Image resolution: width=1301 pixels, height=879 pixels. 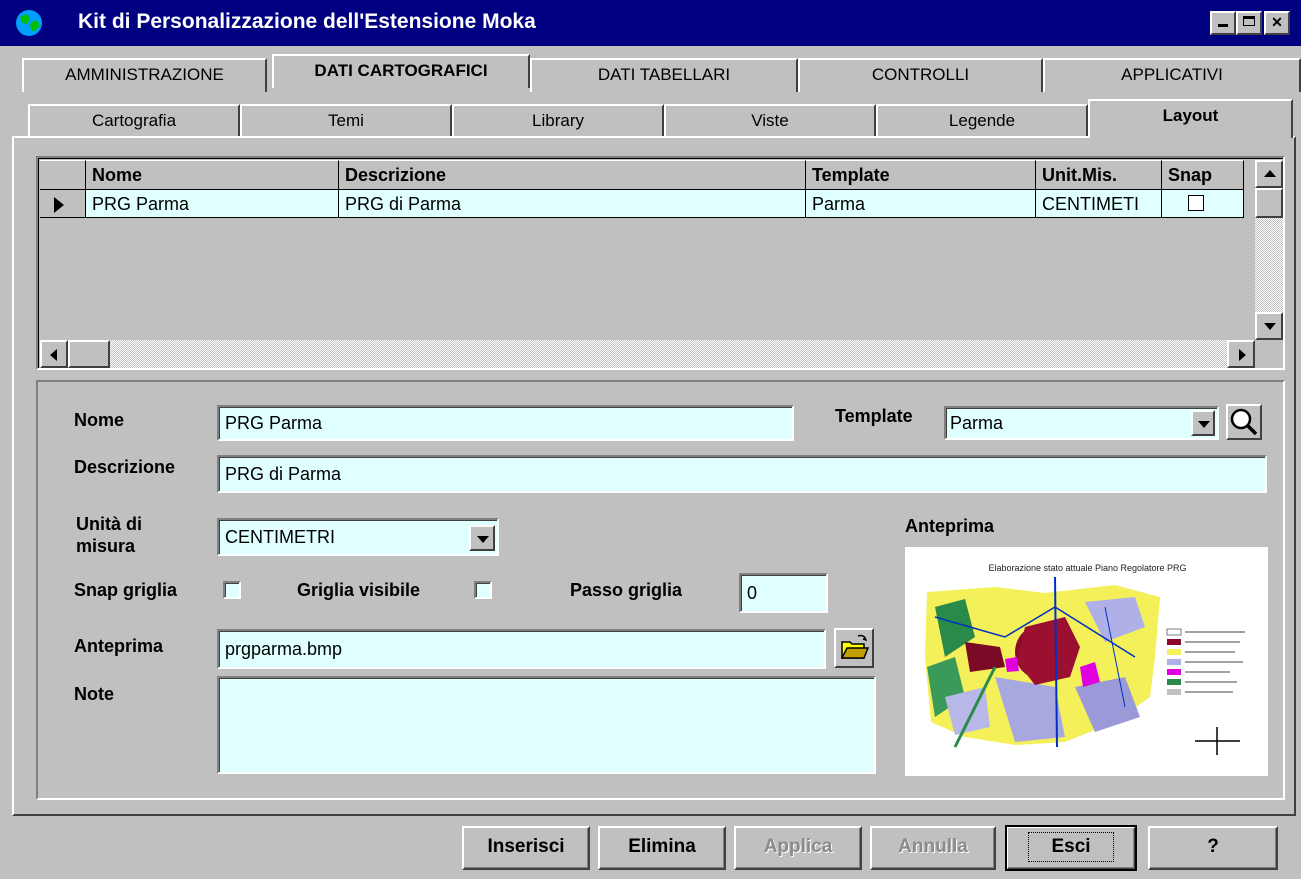 I want to click on snap-checkbox, so click(x=1196, y=203).